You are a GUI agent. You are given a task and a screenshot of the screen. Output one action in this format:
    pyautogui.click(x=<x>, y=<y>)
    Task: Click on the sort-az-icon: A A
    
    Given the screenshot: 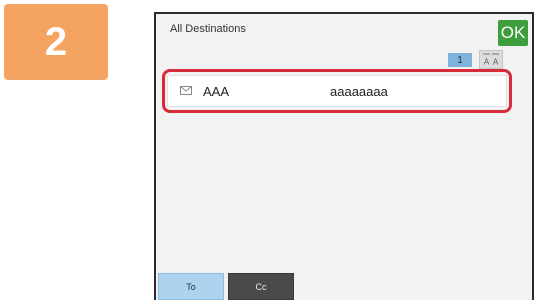 What is the action you would take?
    pyautogui.click(x=491, y=59)
    